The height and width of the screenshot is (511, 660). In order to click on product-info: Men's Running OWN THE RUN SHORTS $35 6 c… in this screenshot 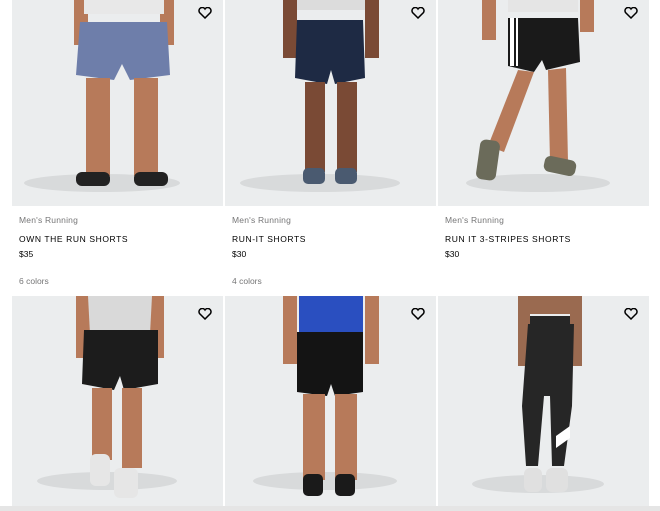, I will do `click(117, 250)`.